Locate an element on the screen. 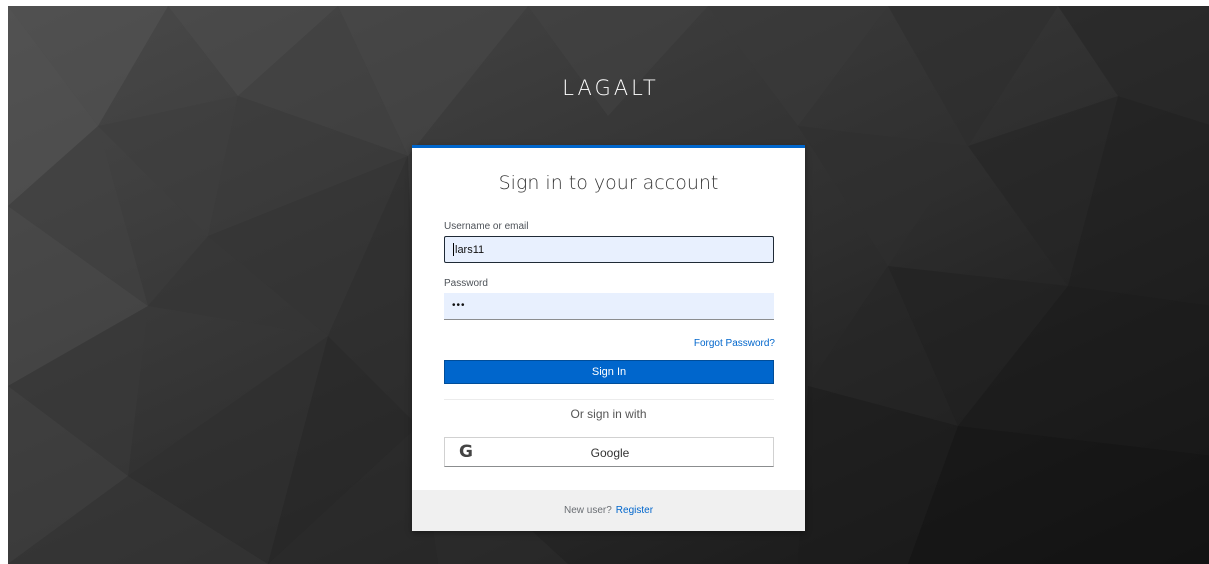 The height and width of the screenshot is (564, 1209). brand-title: LAGALT is located at coordinates (610, 88).